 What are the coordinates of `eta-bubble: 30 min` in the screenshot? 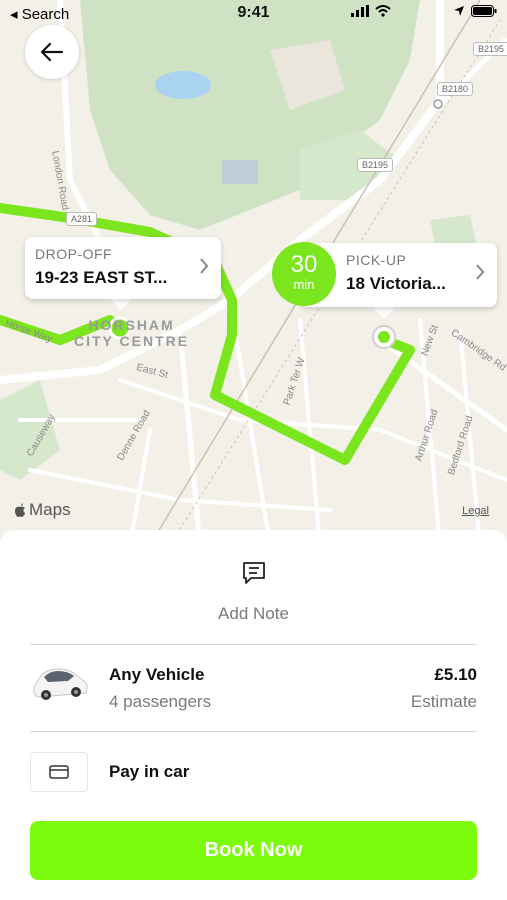 It's located at (304, 274).